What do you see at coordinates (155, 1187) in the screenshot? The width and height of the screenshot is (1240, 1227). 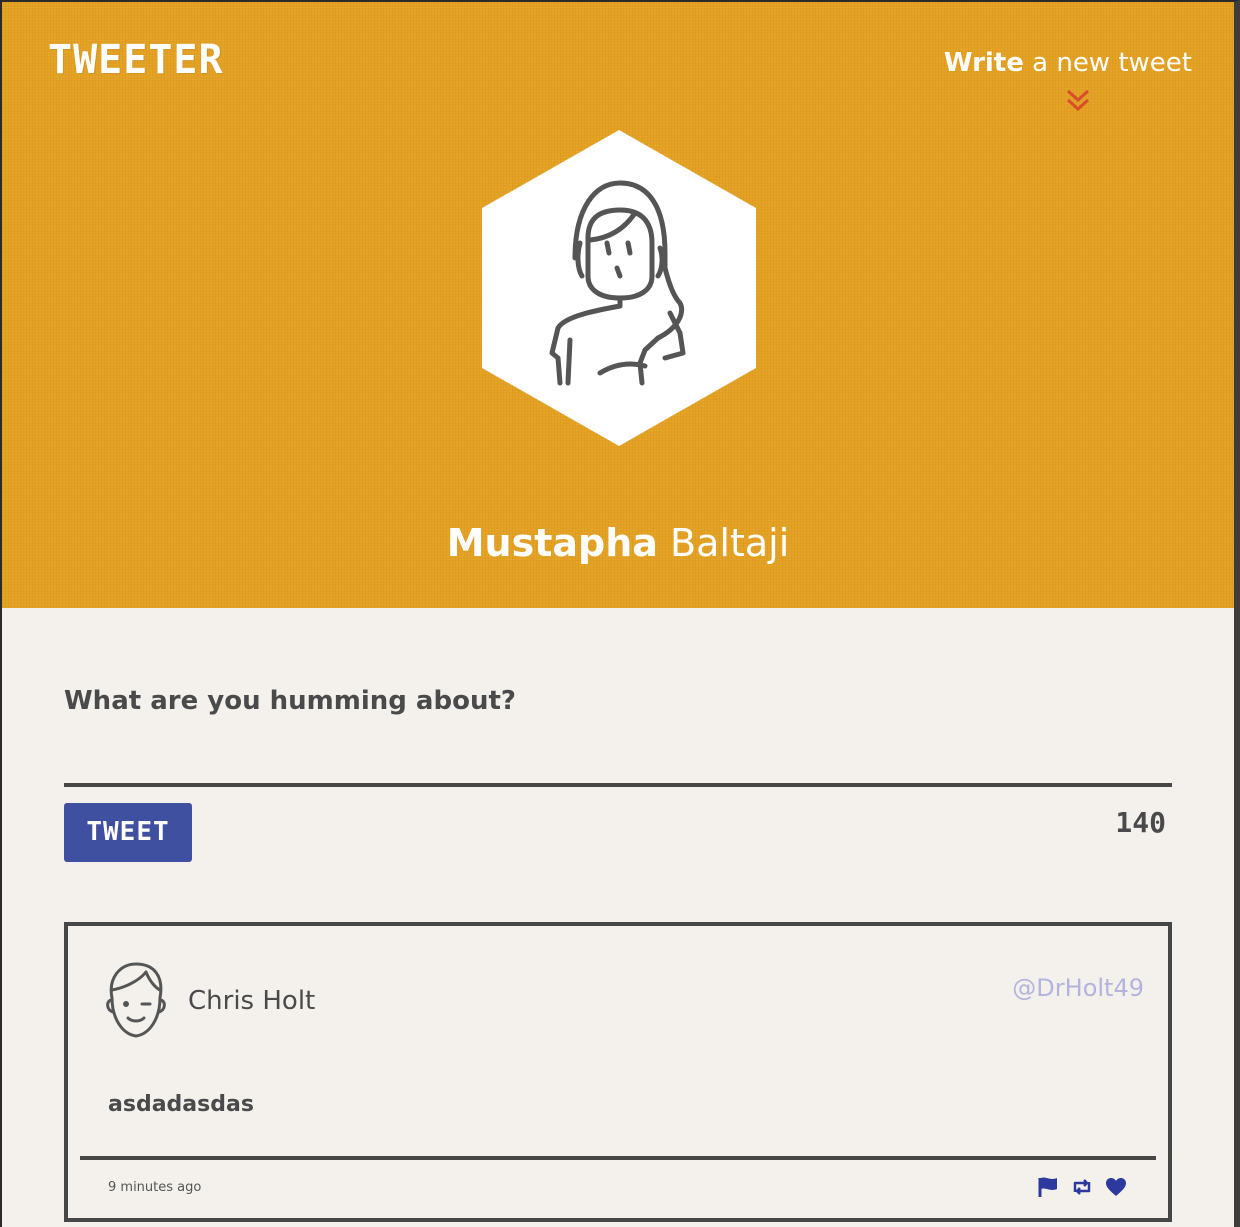 I see `tweet-timestamp: 9 minutes ago` at bounding box center [155, 1187].